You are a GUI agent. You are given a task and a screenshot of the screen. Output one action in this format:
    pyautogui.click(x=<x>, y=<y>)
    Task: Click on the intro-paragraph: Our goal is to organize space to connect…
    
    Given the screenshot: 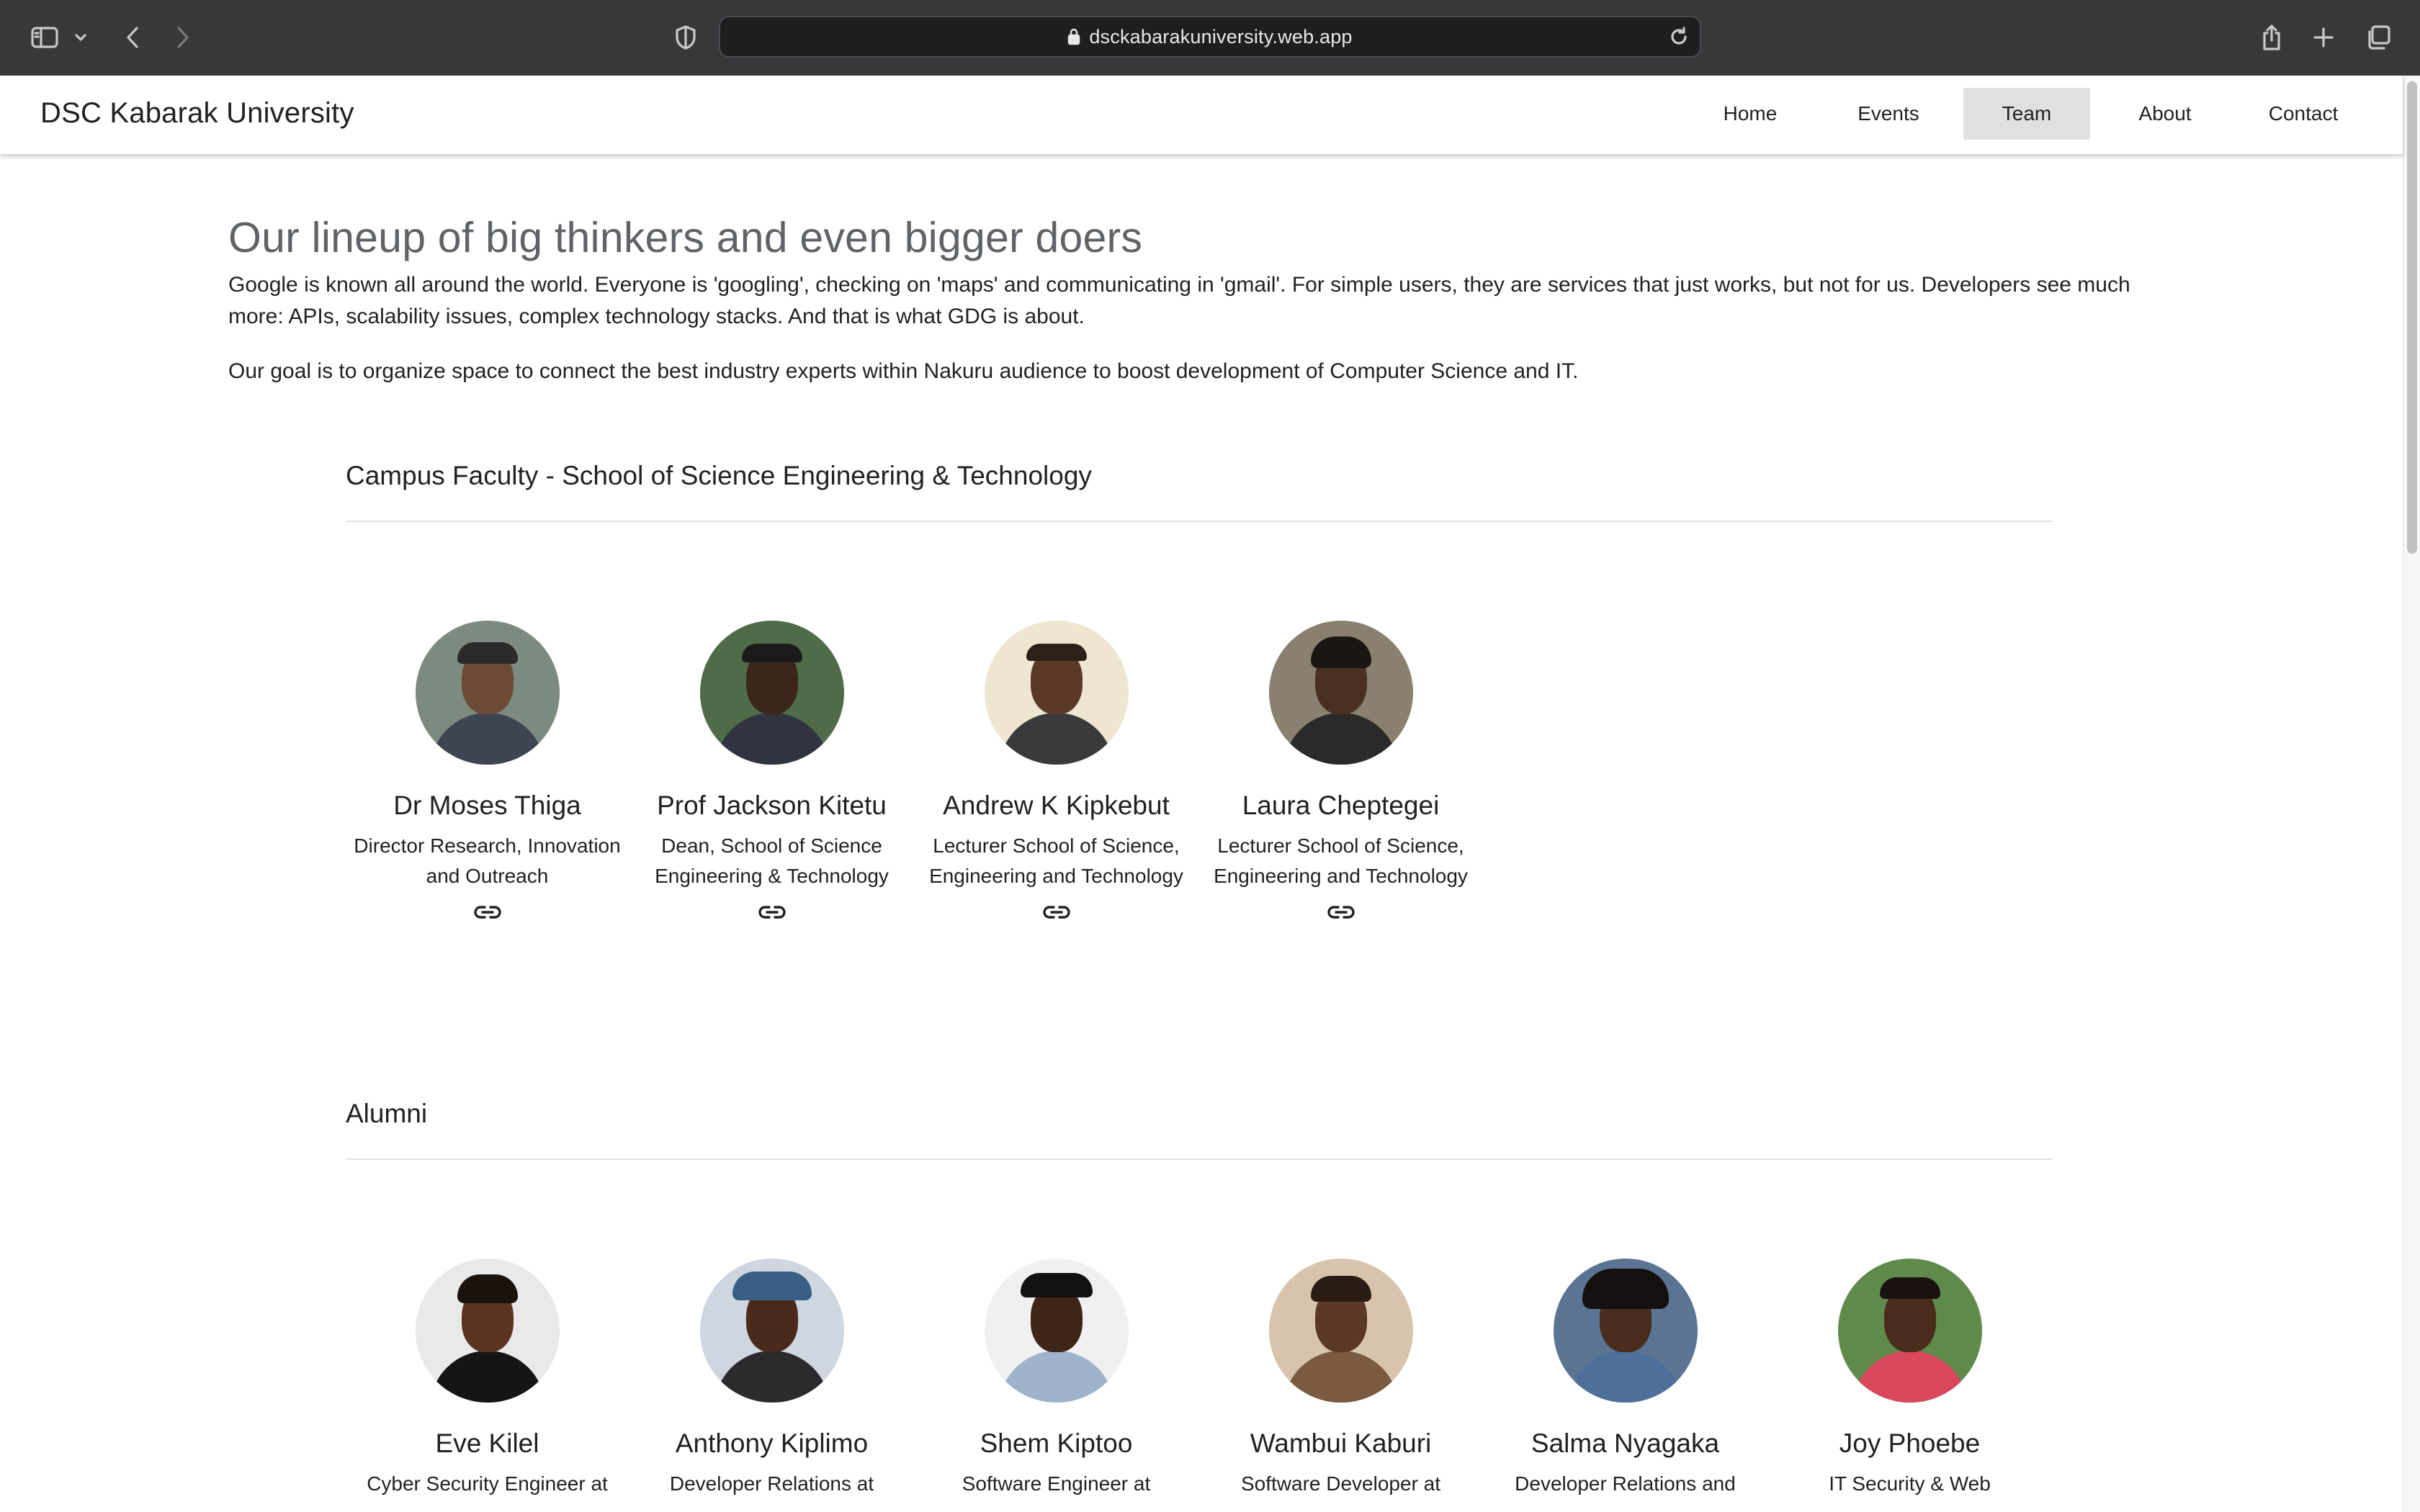 What is the action you would take?
    pyautogui.click(x=904, y=371)
    